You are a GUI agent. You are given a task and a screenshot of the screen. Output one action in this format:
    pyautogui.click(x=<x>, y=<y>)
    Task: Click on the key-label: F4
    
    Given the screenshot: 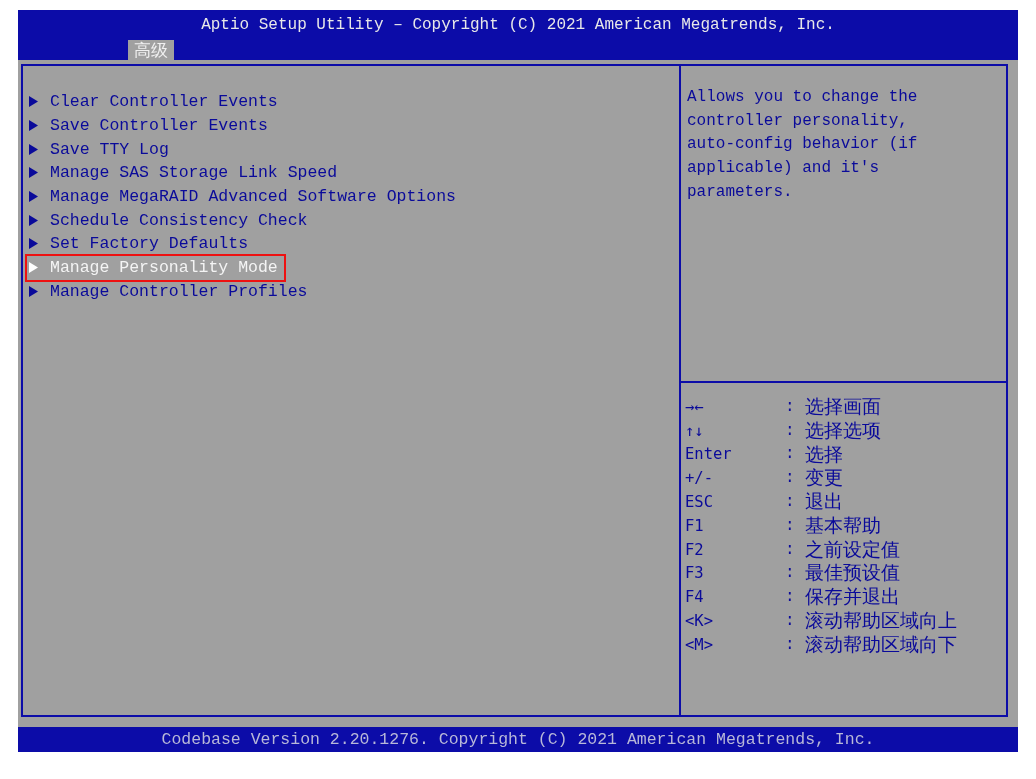 What is the action you would take?
    pyautogui.click(x=694, y=597)
    